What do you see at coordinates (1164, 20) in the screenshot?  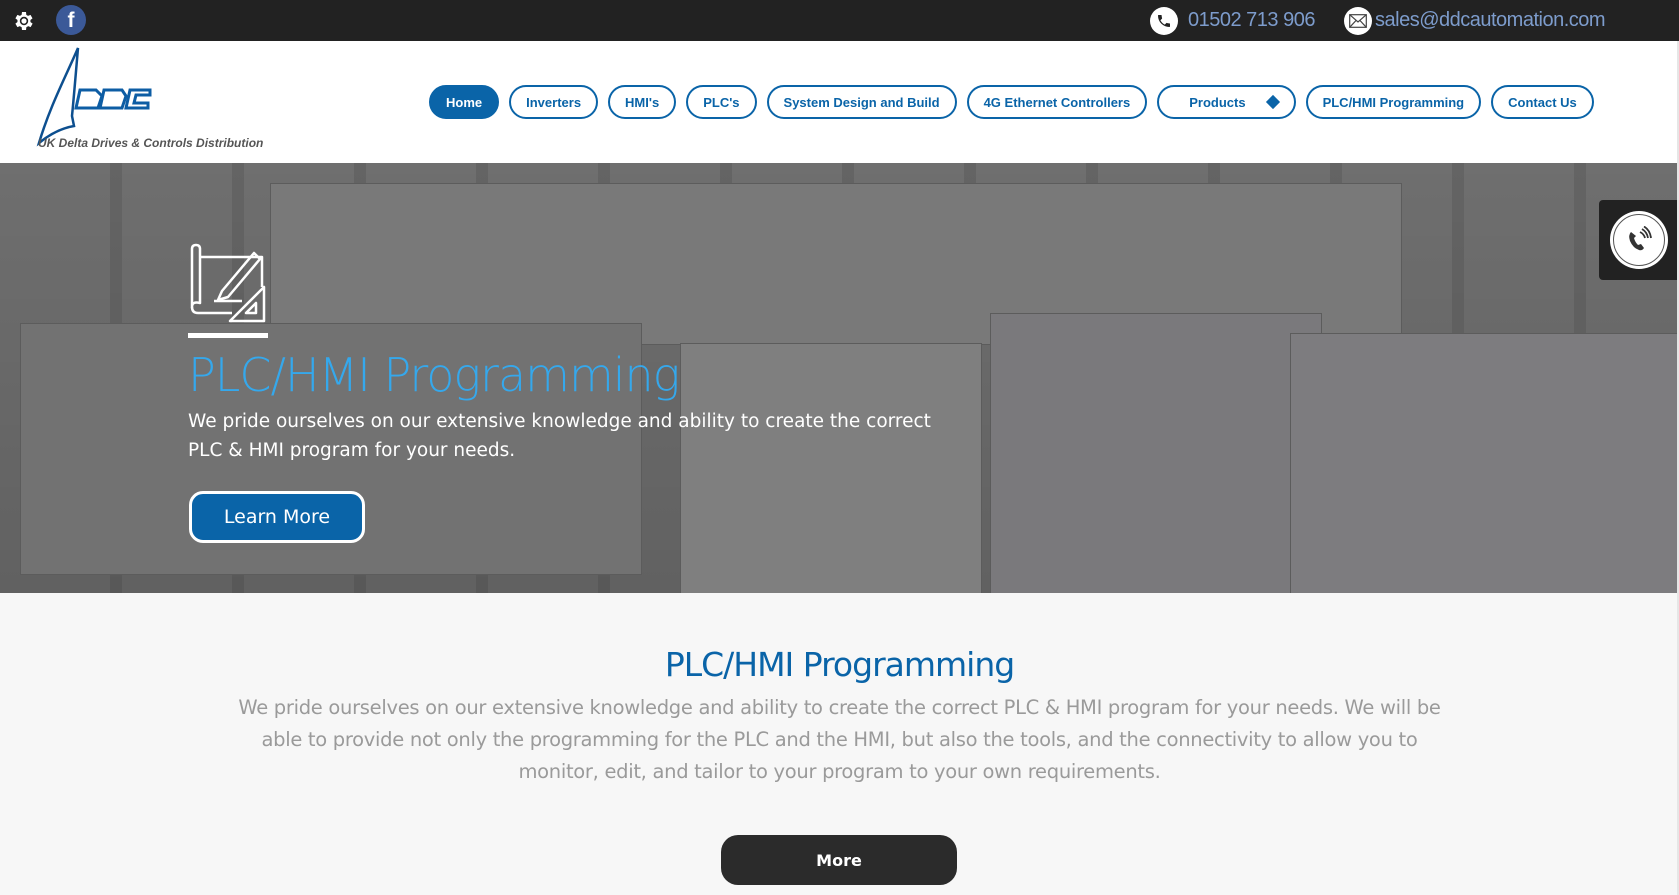 I see `phone-icon` at bounding box center [1164, 20].